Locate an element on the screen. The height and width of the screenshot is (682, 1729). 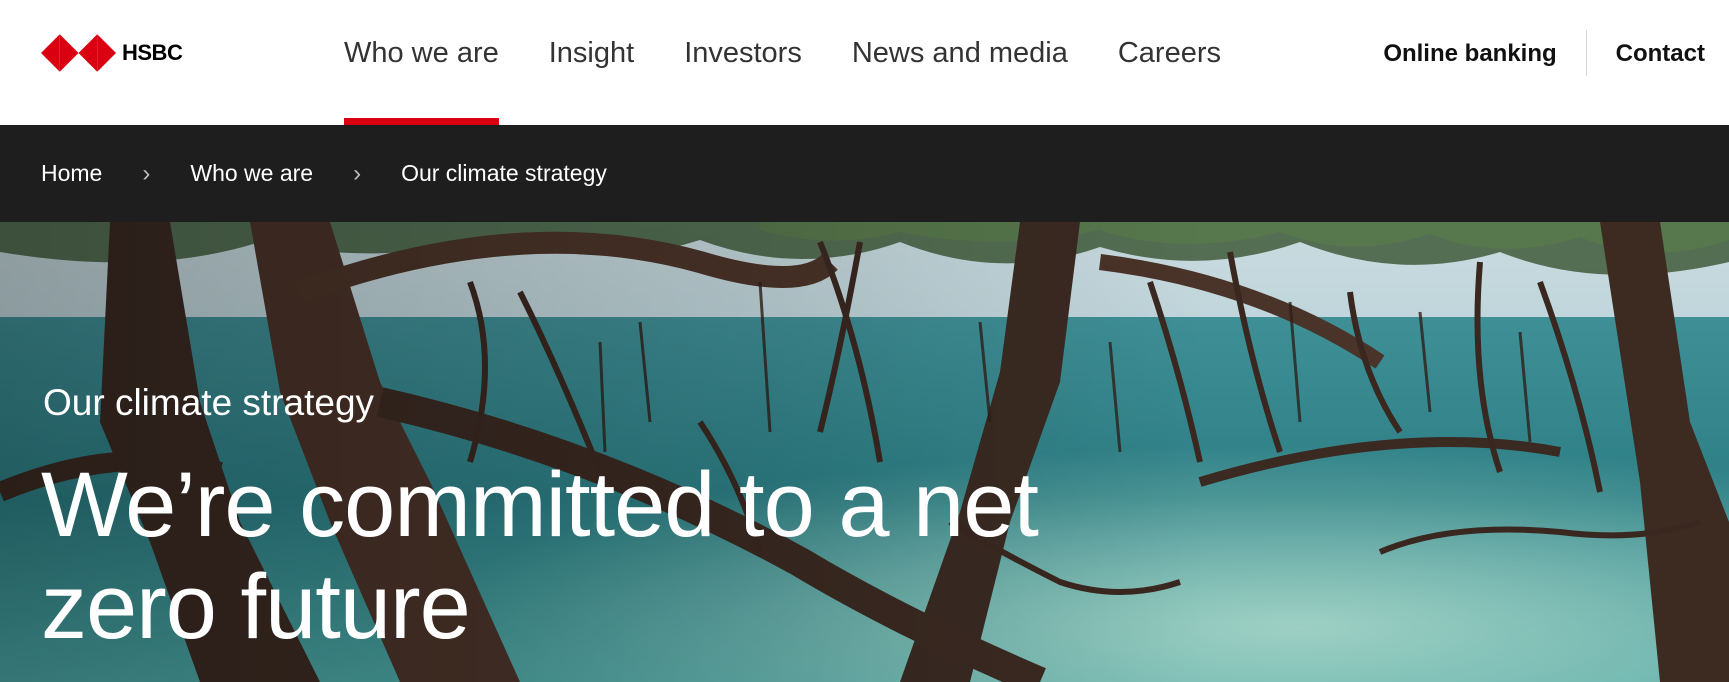
breadcrumb: Home › Who we are › Our climate strategy is located at coordinates (864, 173).